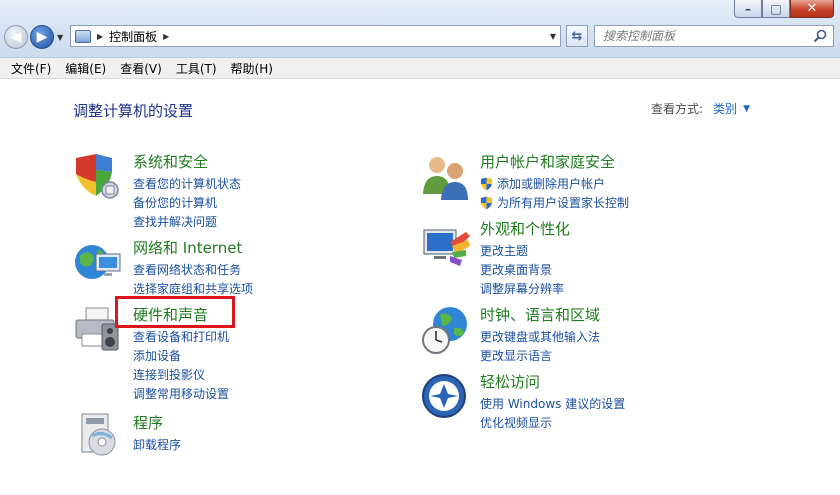 The height and width of the screenshot is (495, 840). Describe the element at coordinates (703, 36) in the screenshot. I see `search-input` at that location.